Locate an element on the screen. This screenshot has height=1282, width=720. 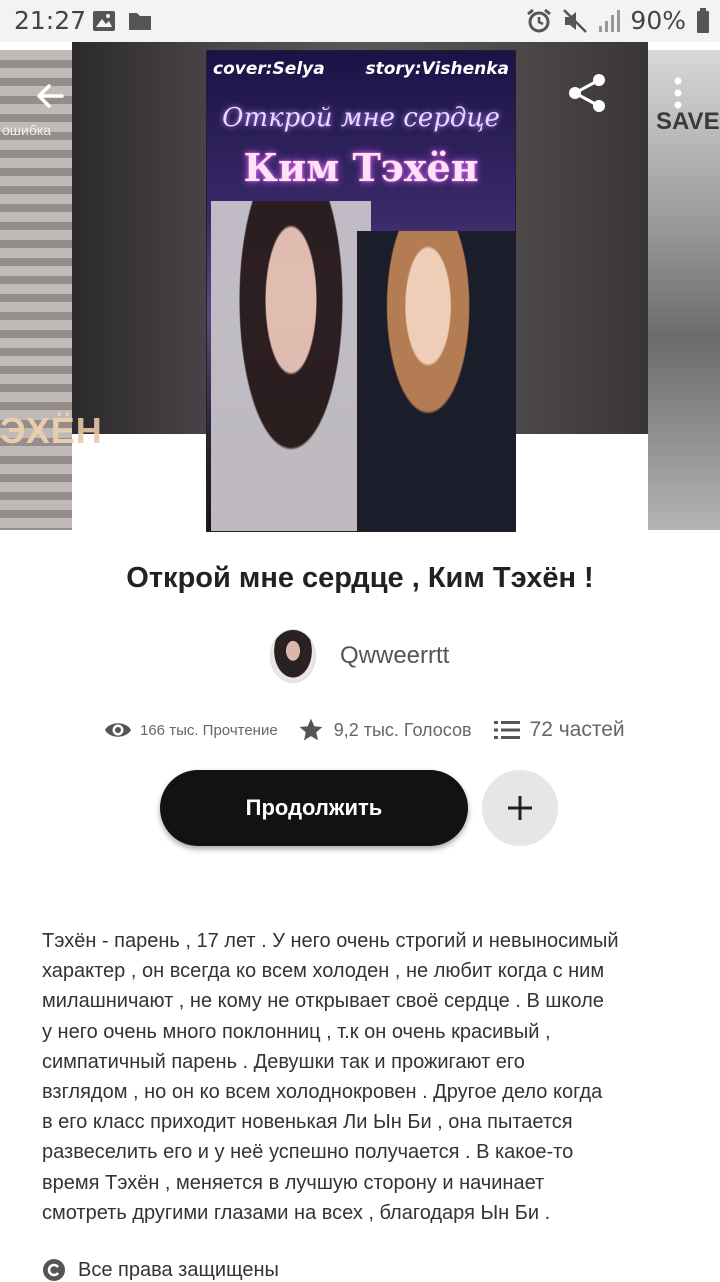
parts-stat: 72 частей is located at coordinates (559, 730).